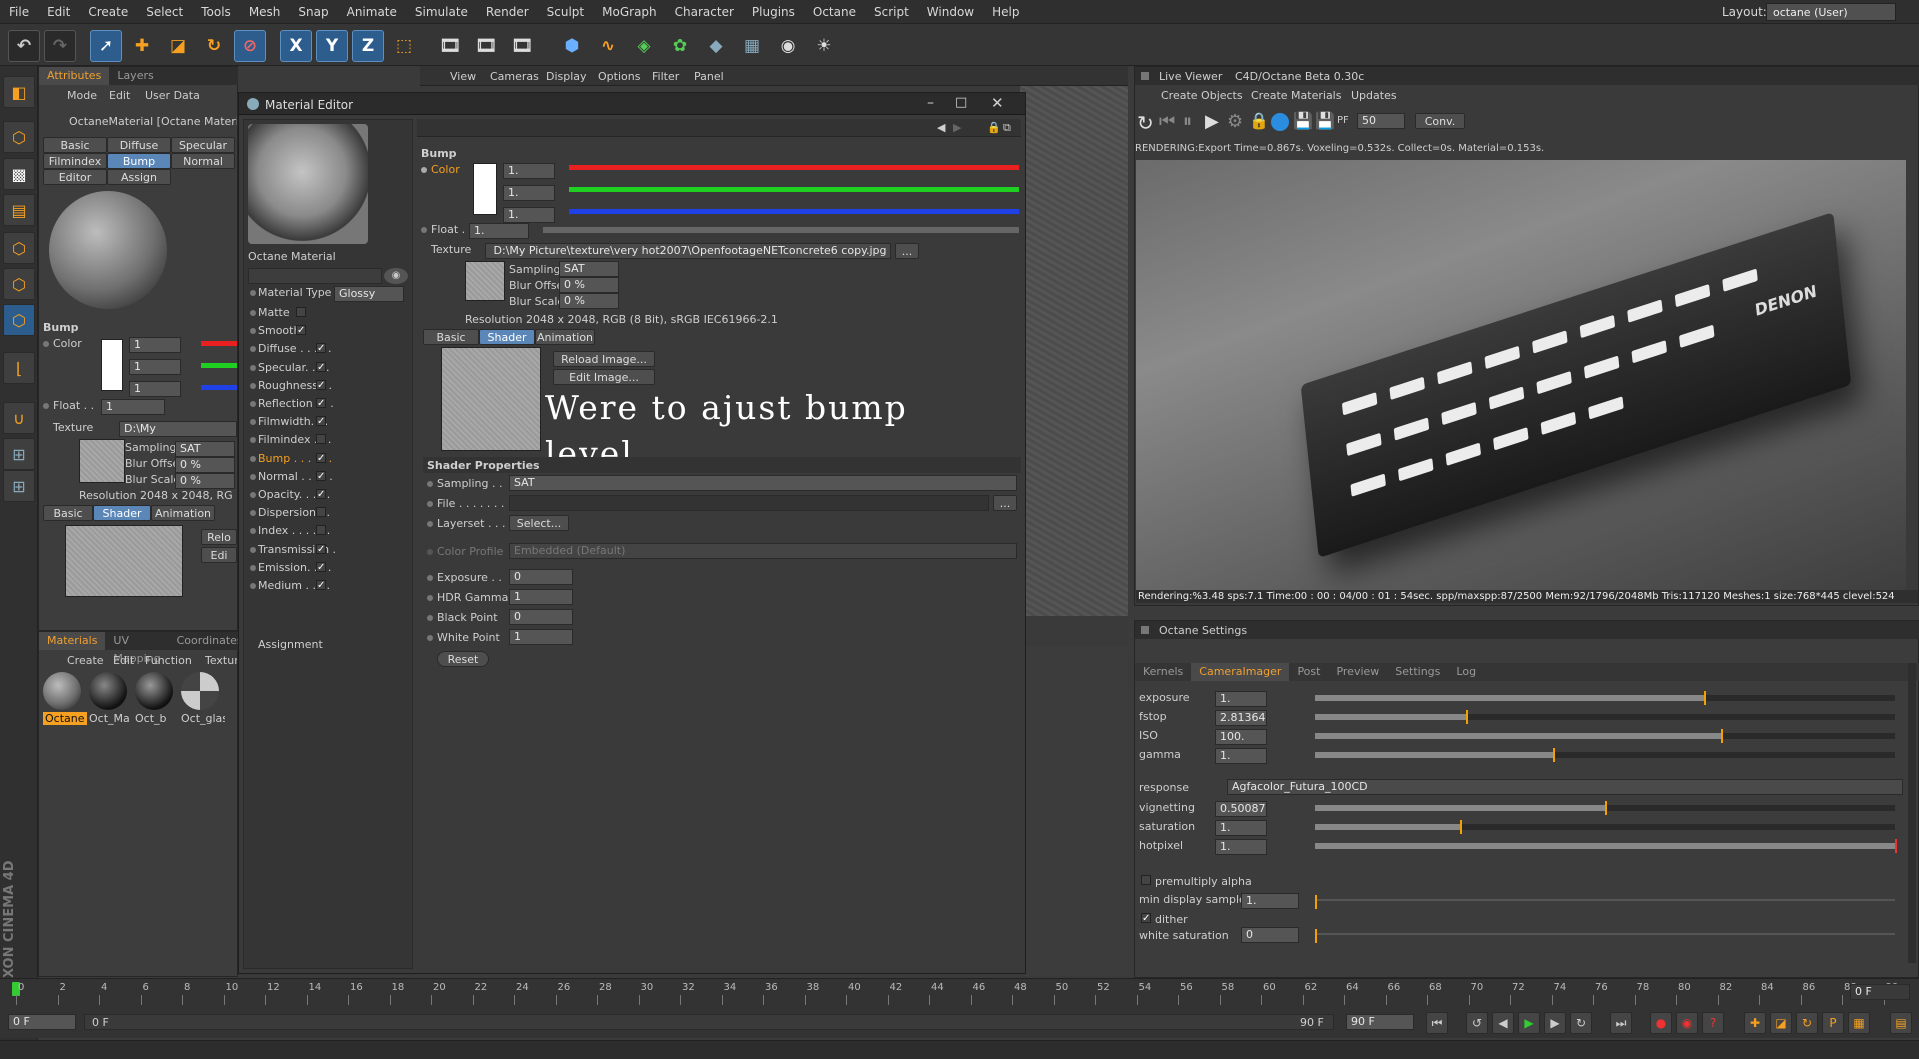 The image size is (1919, 1059). What do you see at coordinates (1440, 121) in the screenshot?
I see `conv-button: Conv.` at bounding box center [1440, 121].